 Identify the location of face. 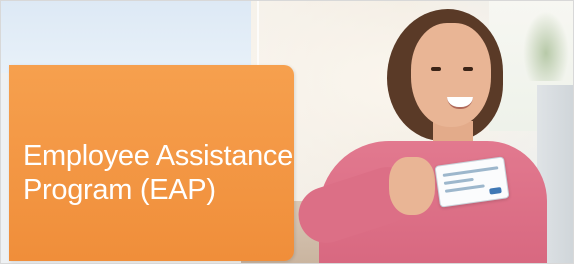
(451, 75).